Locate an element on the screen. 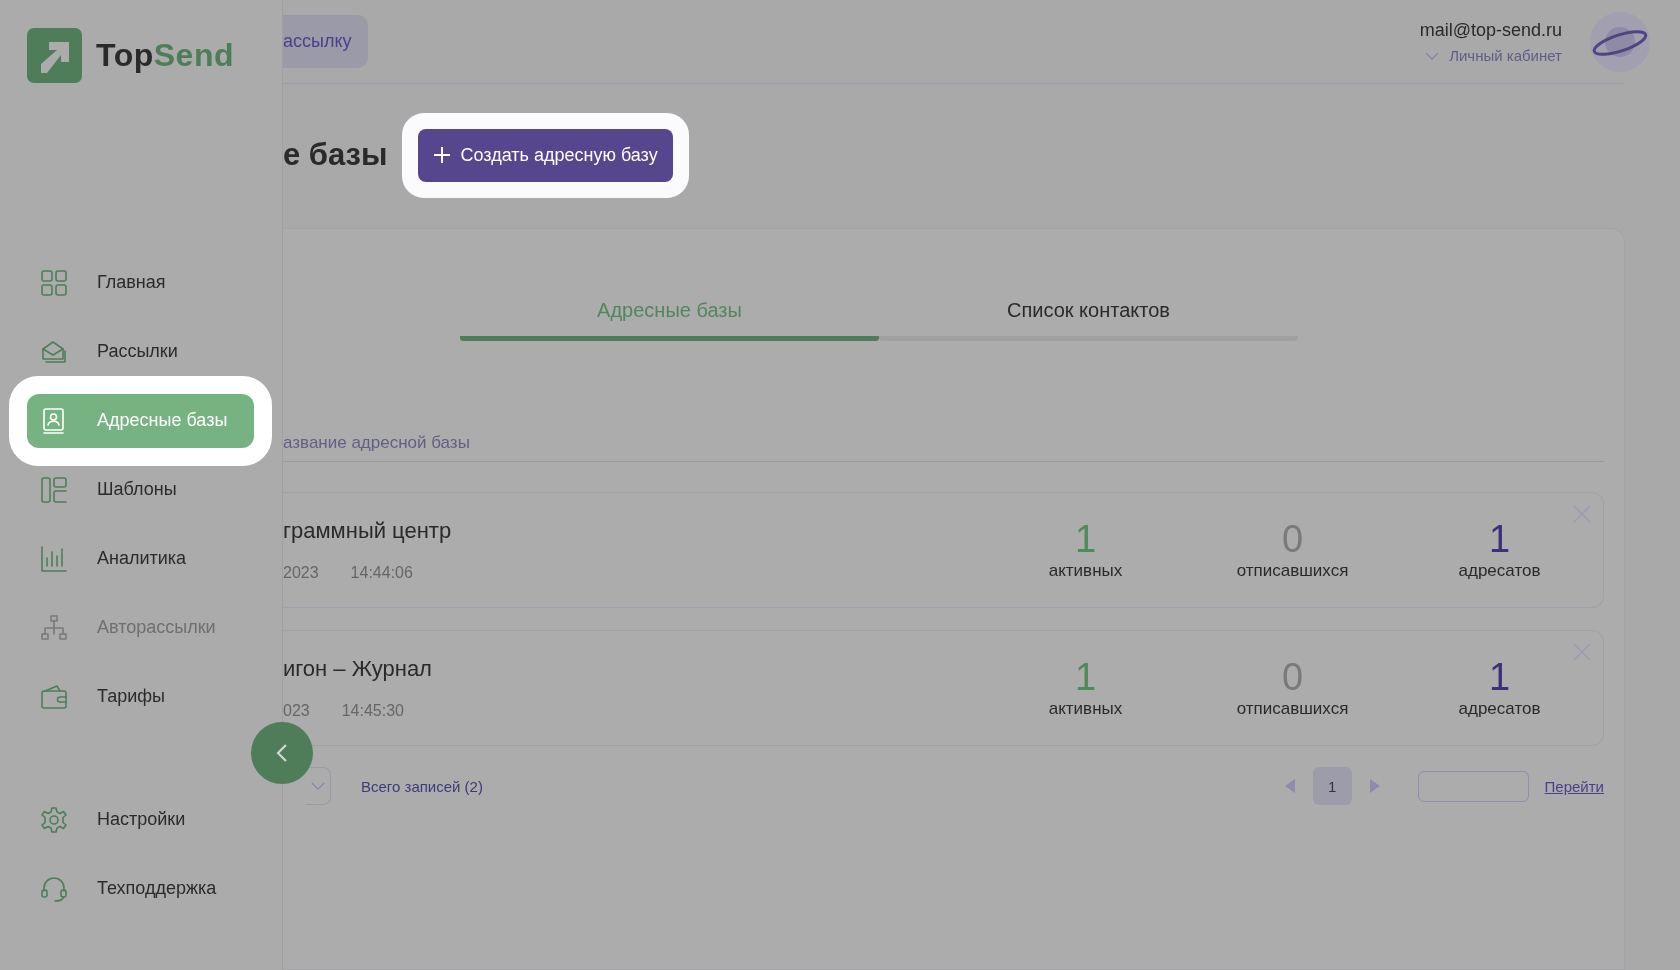 The width and height of the screenshot is (1680, 970). page-input is located at coordinates (1473, 786).